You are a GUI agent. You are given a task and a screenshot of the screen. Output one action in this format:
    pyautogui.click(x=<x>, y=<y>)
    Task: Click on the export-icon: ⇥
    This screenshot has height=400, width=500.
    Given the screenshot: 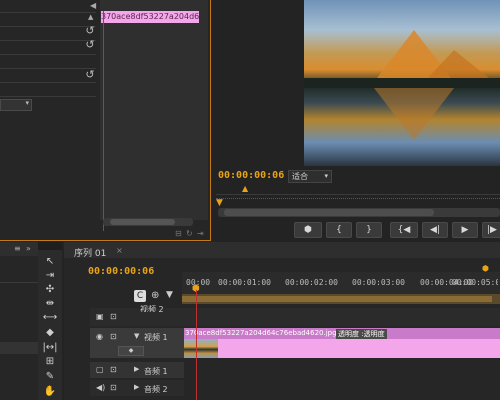 What is the action you would take?
    pyautogui.click(x=200, y=233)
    